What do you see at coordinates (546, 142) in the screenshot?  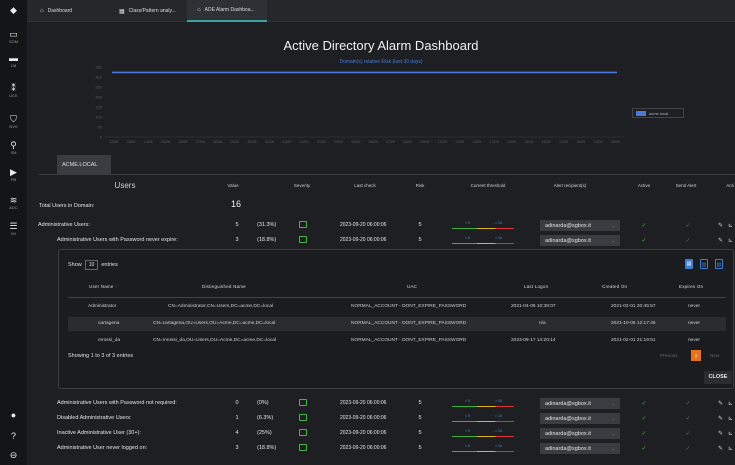 I see `x-tick-label: 16/09` at bounding box center [546, 142].